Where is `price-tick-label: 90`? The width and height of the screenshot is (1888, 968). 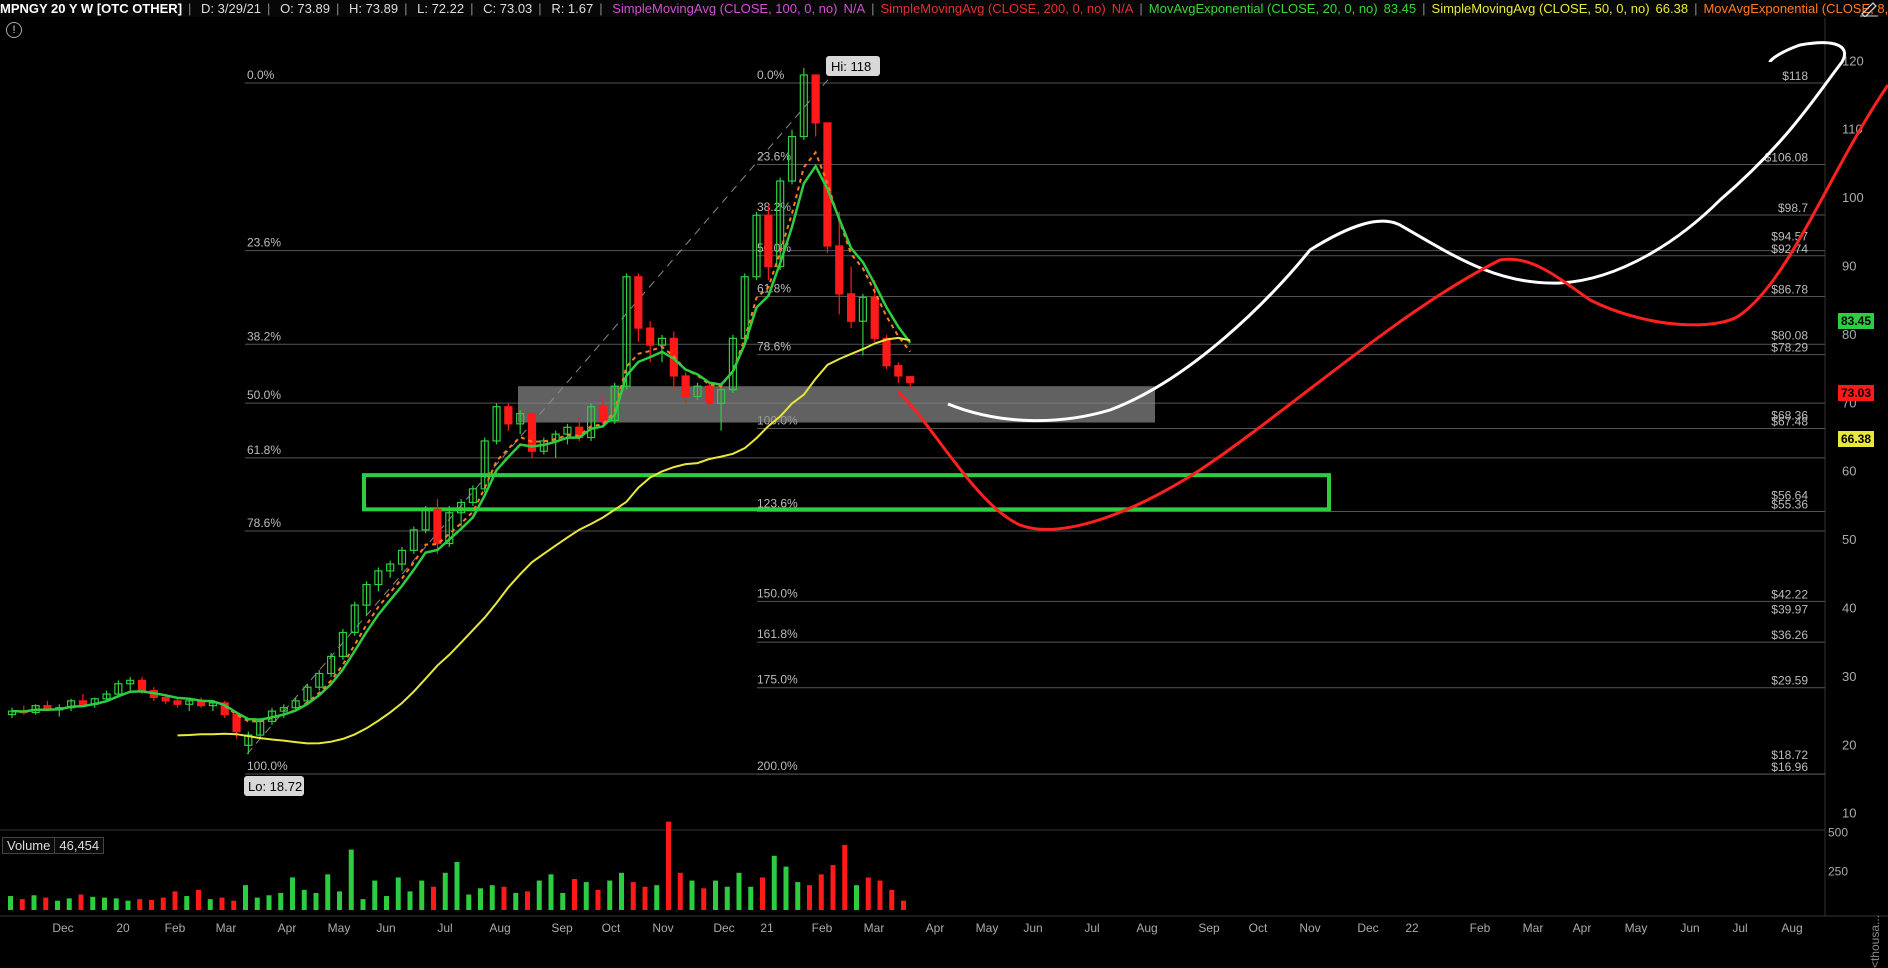
price-tick-label: 90 is located at coordinates (1849, 266).